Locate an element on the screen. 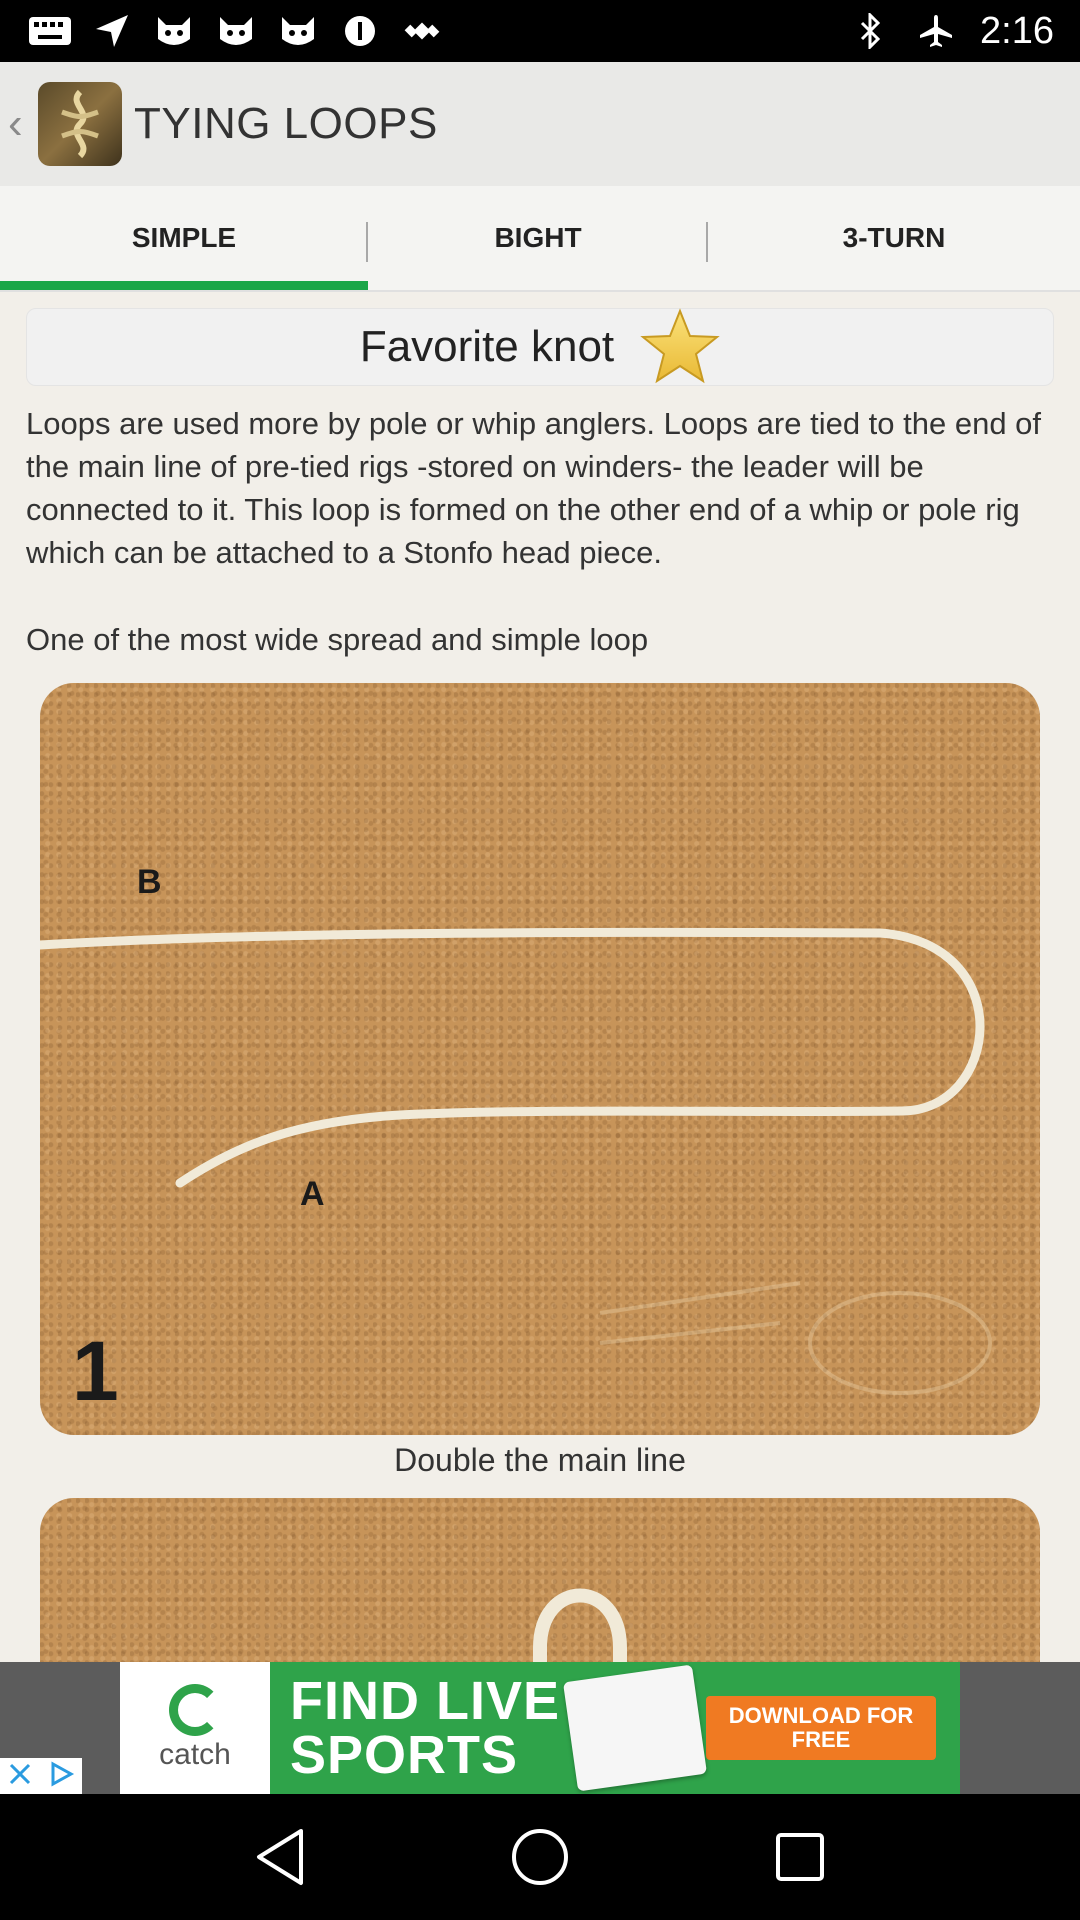 The height and width of the screenshot is (1920, 1080). ad-close-icon is located at coordinates (20, 1776).